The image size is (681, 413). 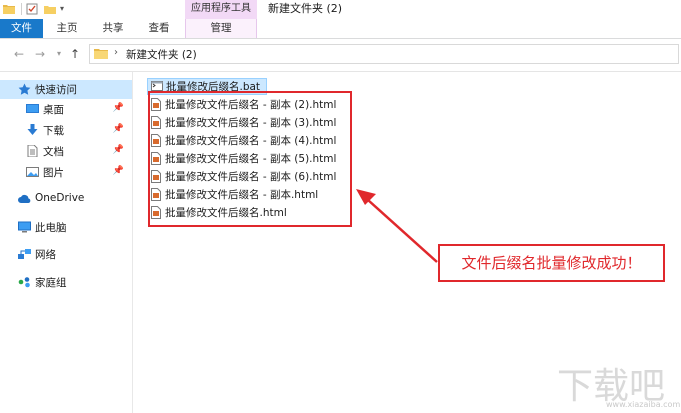 What do you see at coordinates (221, 9) in the screenshot?
I see `context-tab-group-label: 应用程序工具` at bounding box center [221, 9].